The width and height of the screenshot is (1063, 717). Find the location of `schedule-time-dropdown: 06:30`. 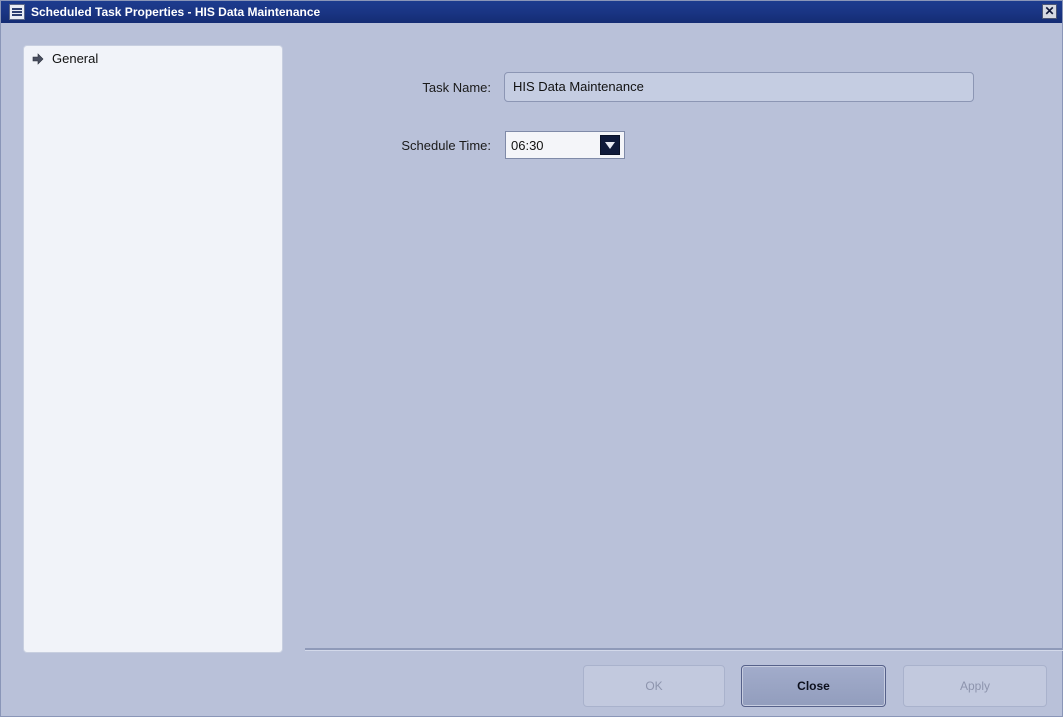

schedule-time-dropdown: 06:30 is located at coordinates (565, 145).